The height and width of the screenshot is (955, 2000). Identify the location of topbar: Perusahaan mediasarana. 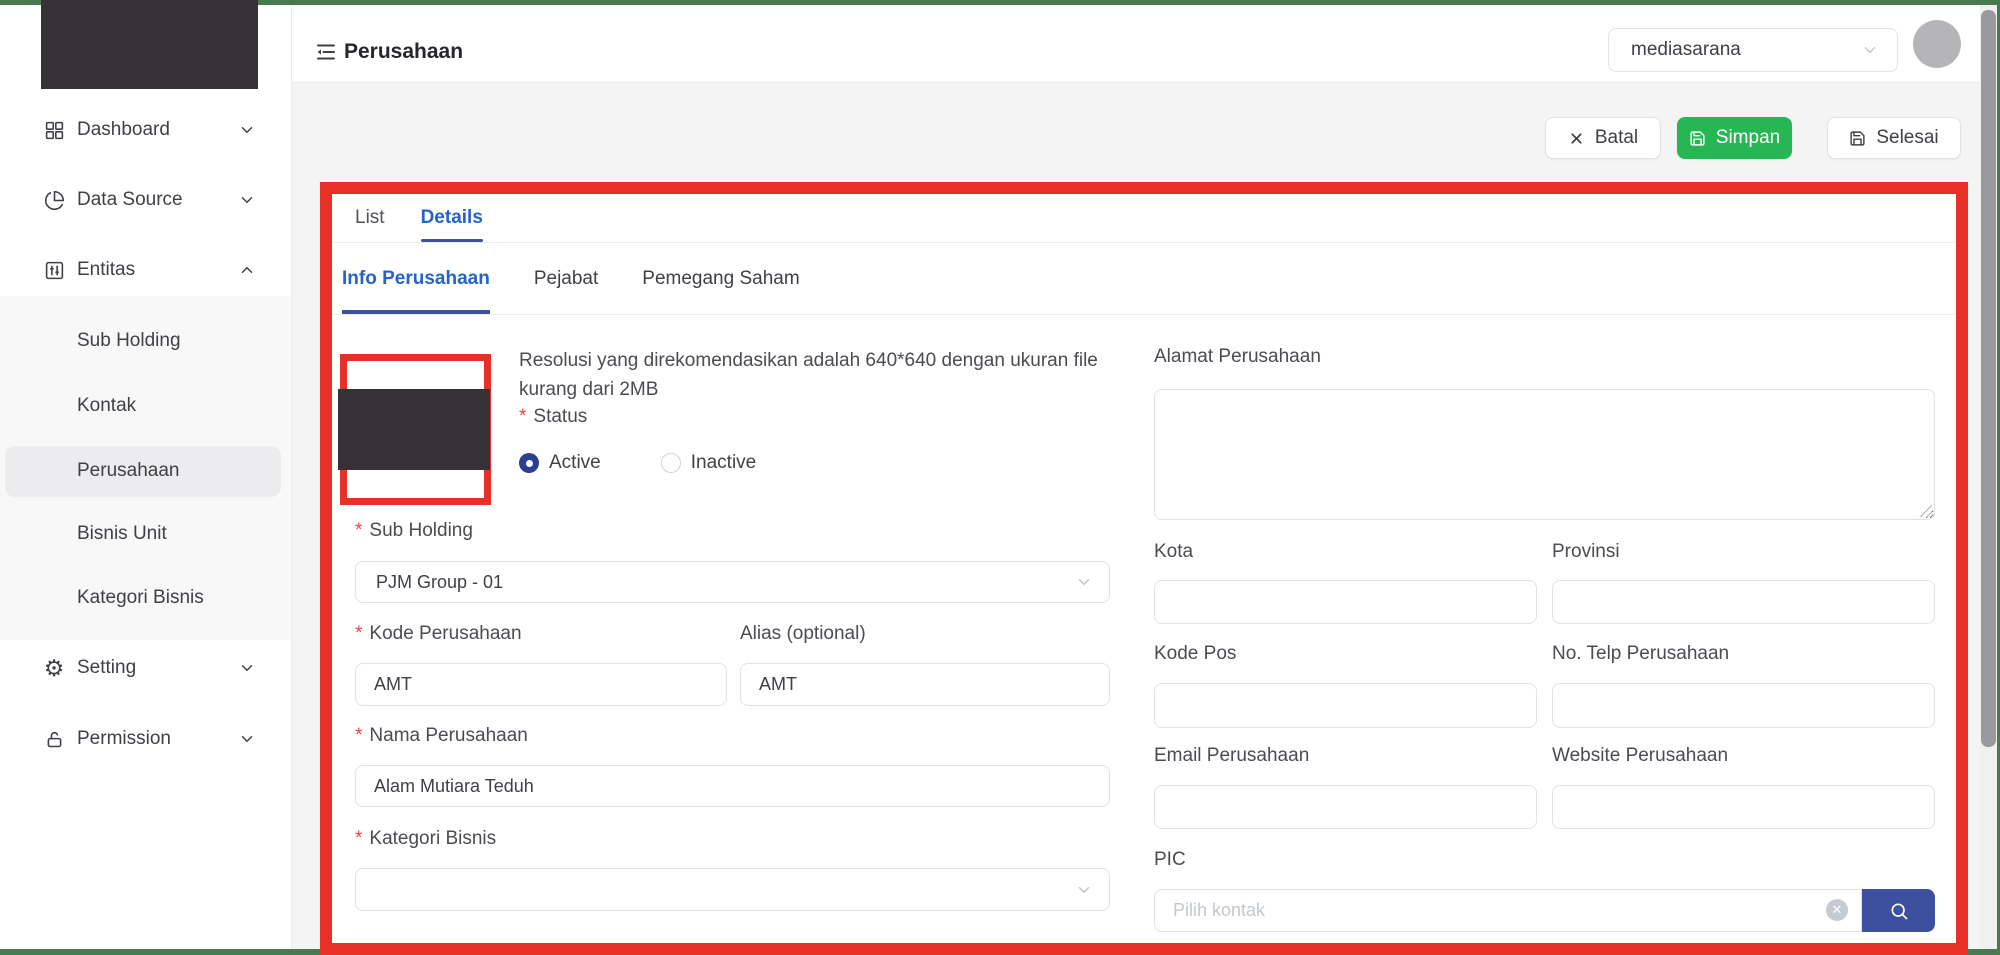
(1144, 44).